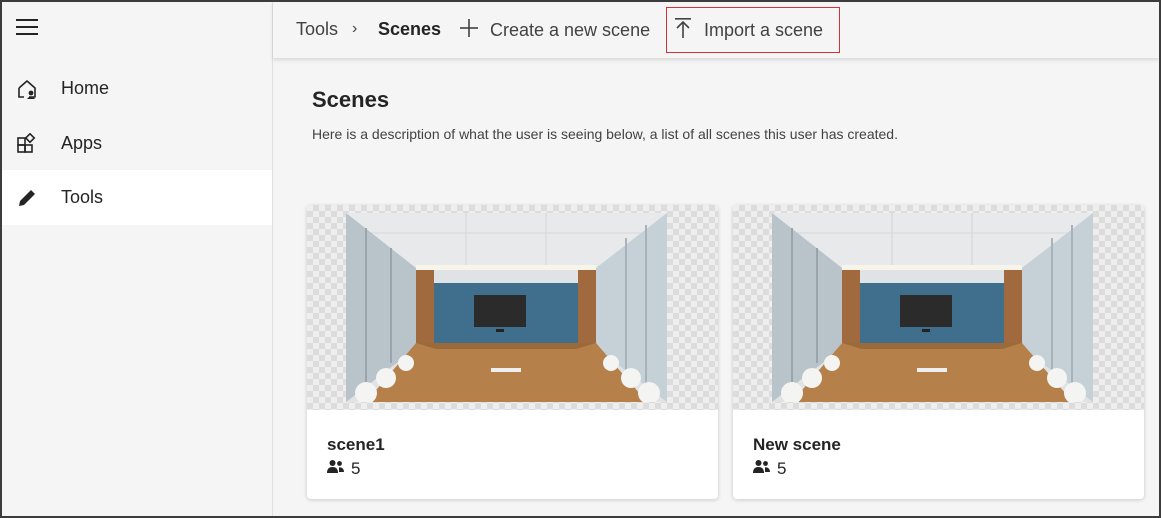 The image size is (1161, 518). Describe the element at coordinates (570, 29) in the screenshot. I see `create-scene-label: Create a new scene` at that location.